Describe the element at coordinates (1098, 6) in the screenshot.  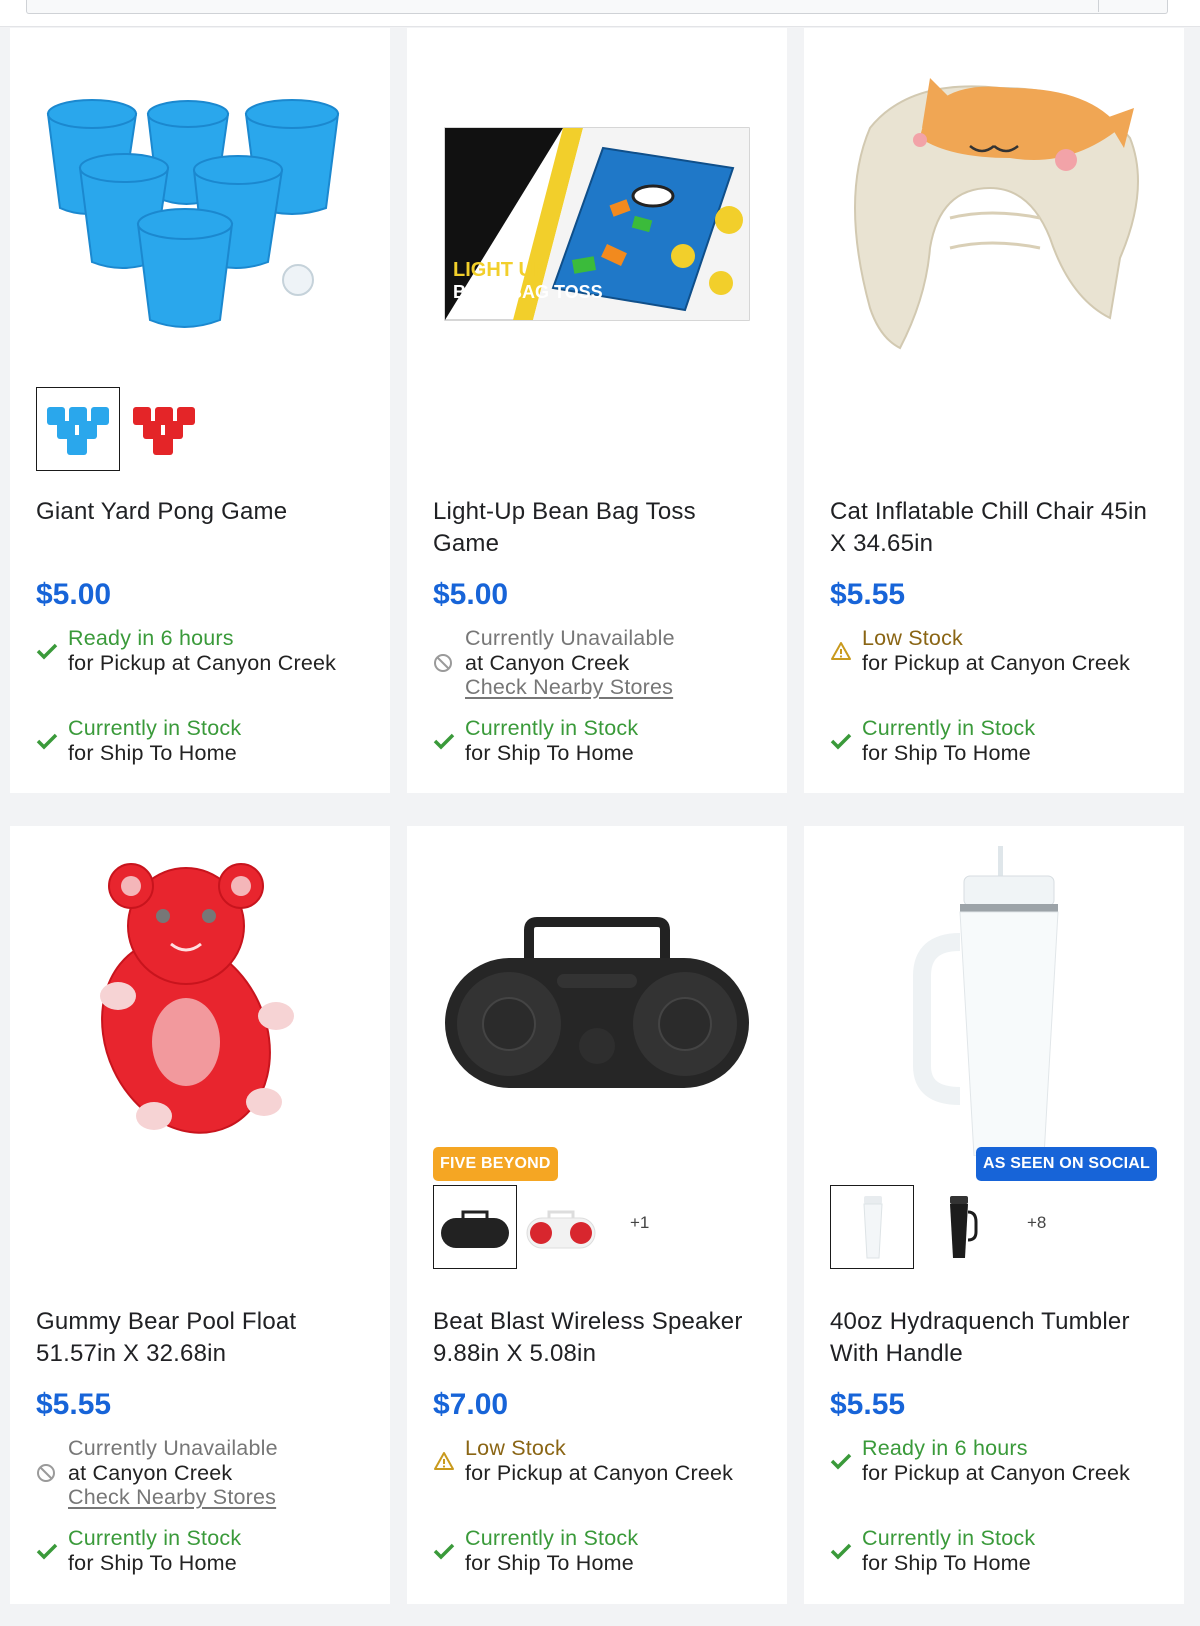
I see `search-divider` at that location.